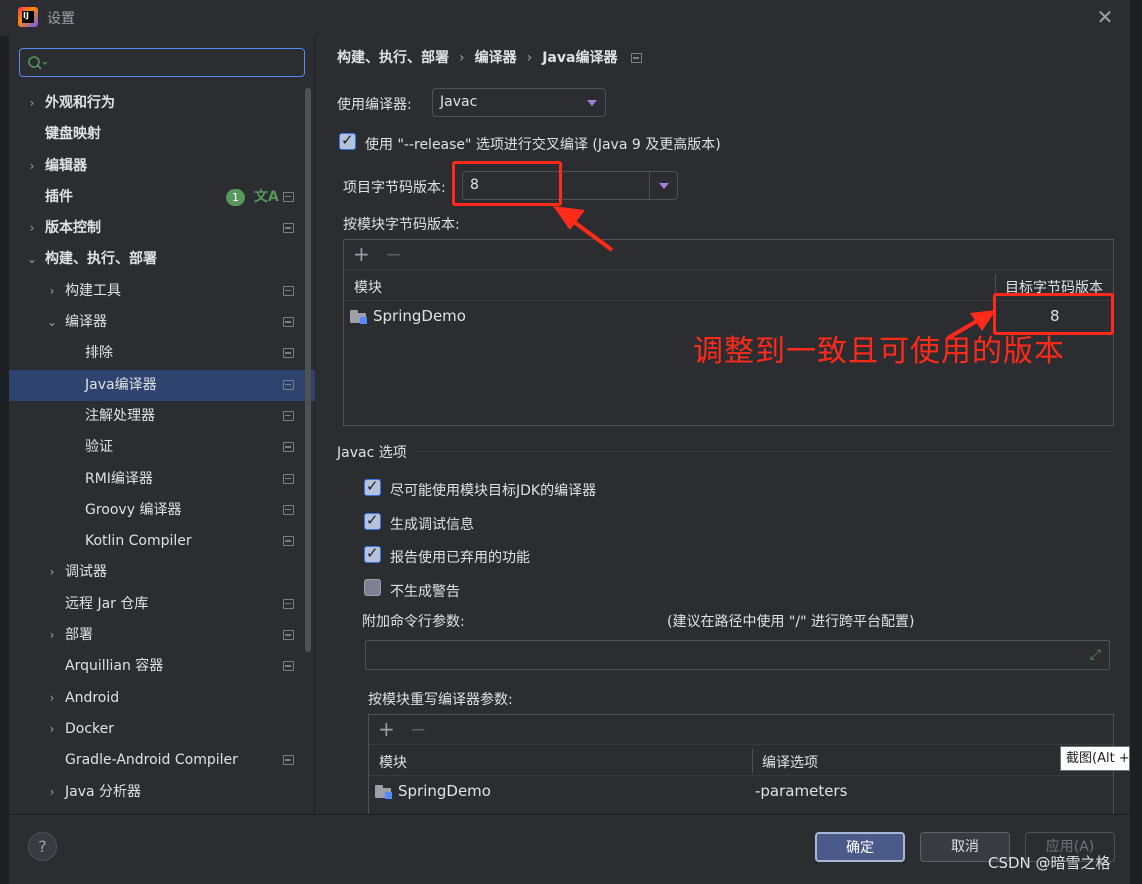 The image size is (1142, 884). Describe the element at coordinates (879, 351) in the screenshot. I see `annotation-text: 调整到一致且可使用的版本` at that location.